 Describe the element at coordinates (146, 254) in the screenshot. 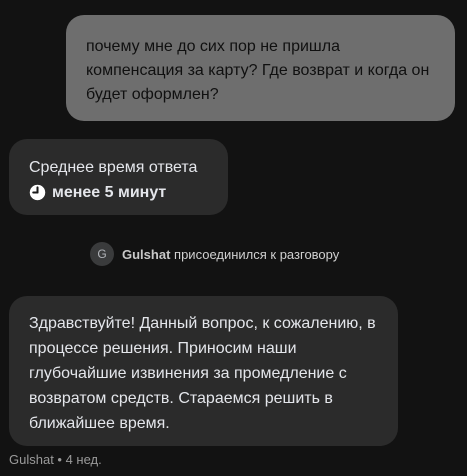

I see `agent-name: Gulshat` at that location.